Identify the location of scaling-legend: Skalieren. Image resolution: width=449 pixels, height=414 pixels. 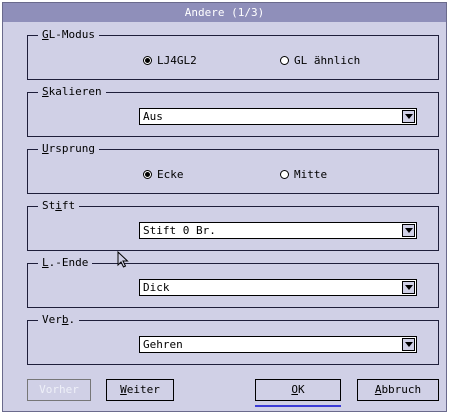
(72, 92).